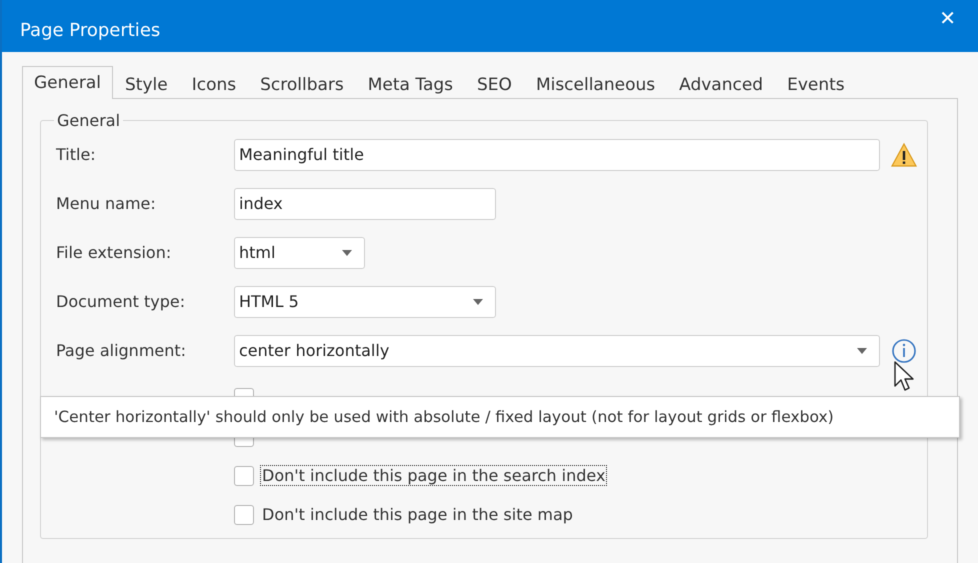  Describe the element at coordinates (146, 84) in the screenshot. I see `tab: Style` at that location.